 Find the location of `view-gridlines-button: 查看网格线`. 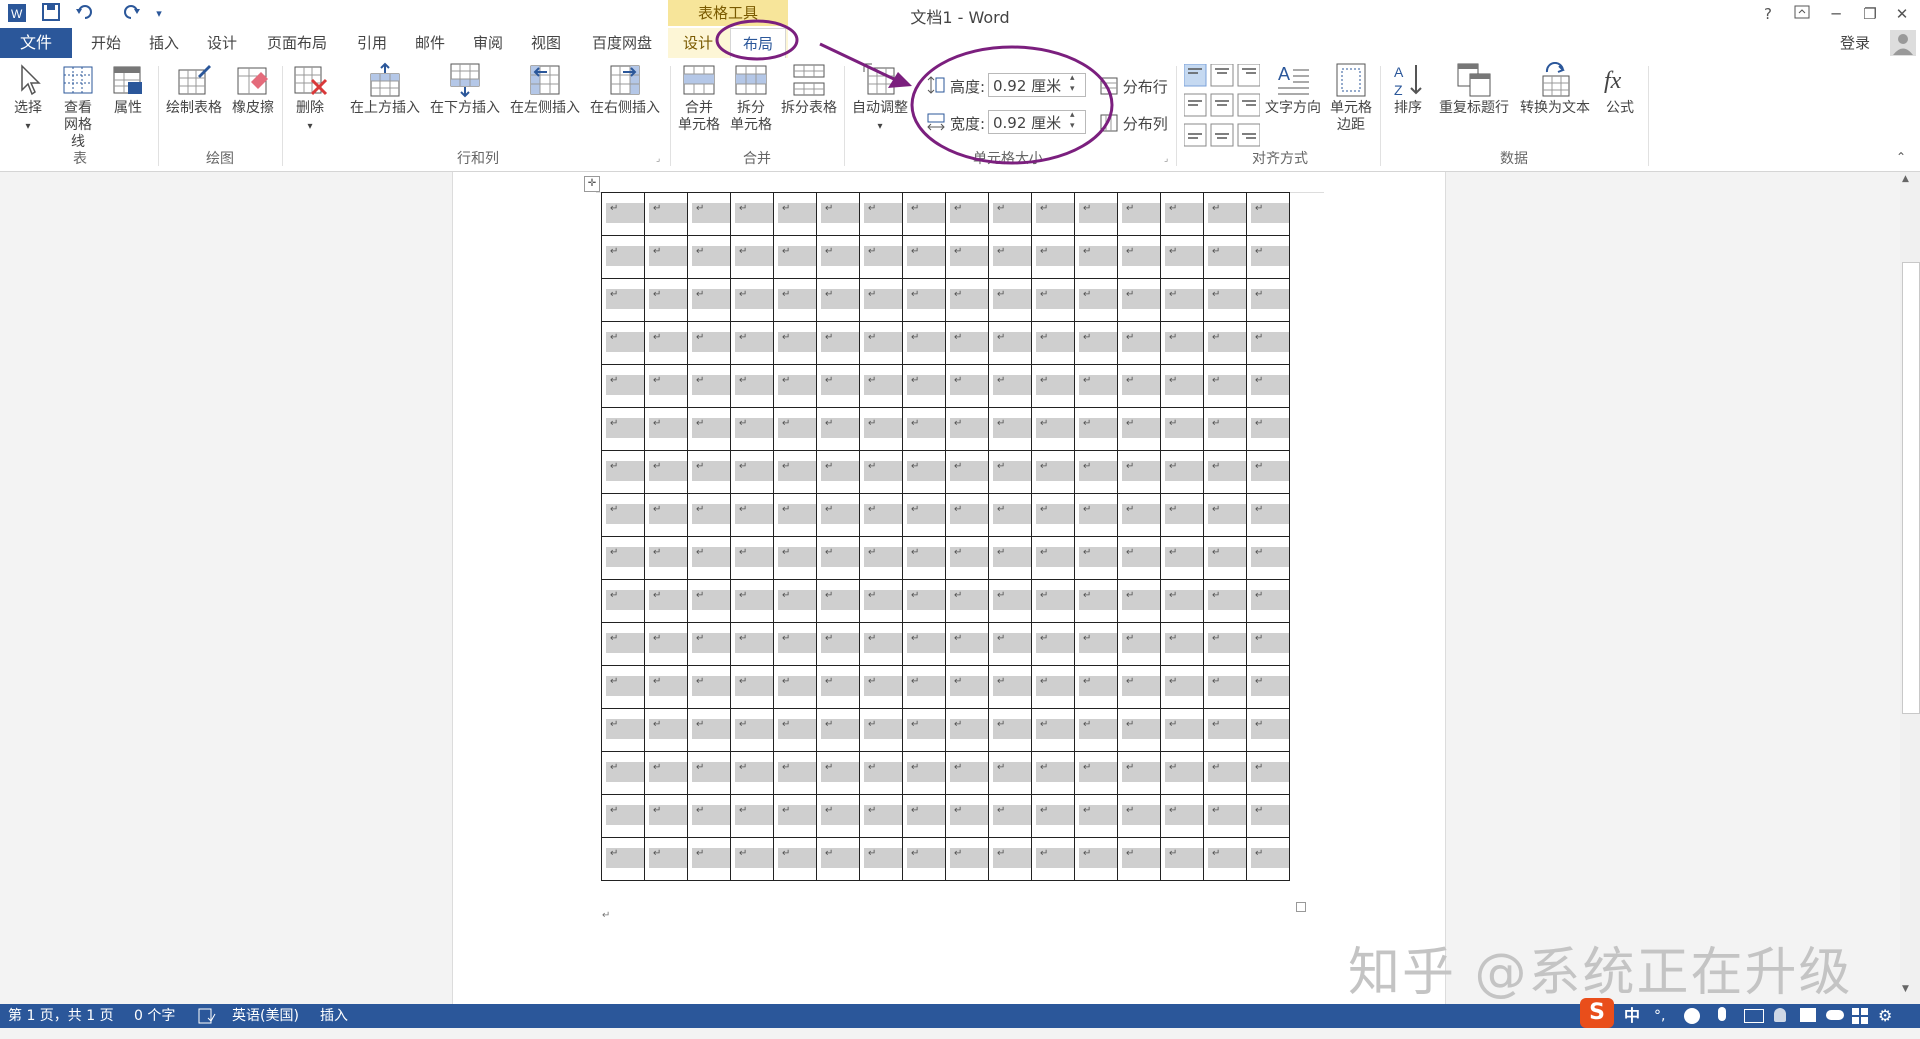

view-gridlines-button: 查看网格线 is located at coordinates (78, 106).